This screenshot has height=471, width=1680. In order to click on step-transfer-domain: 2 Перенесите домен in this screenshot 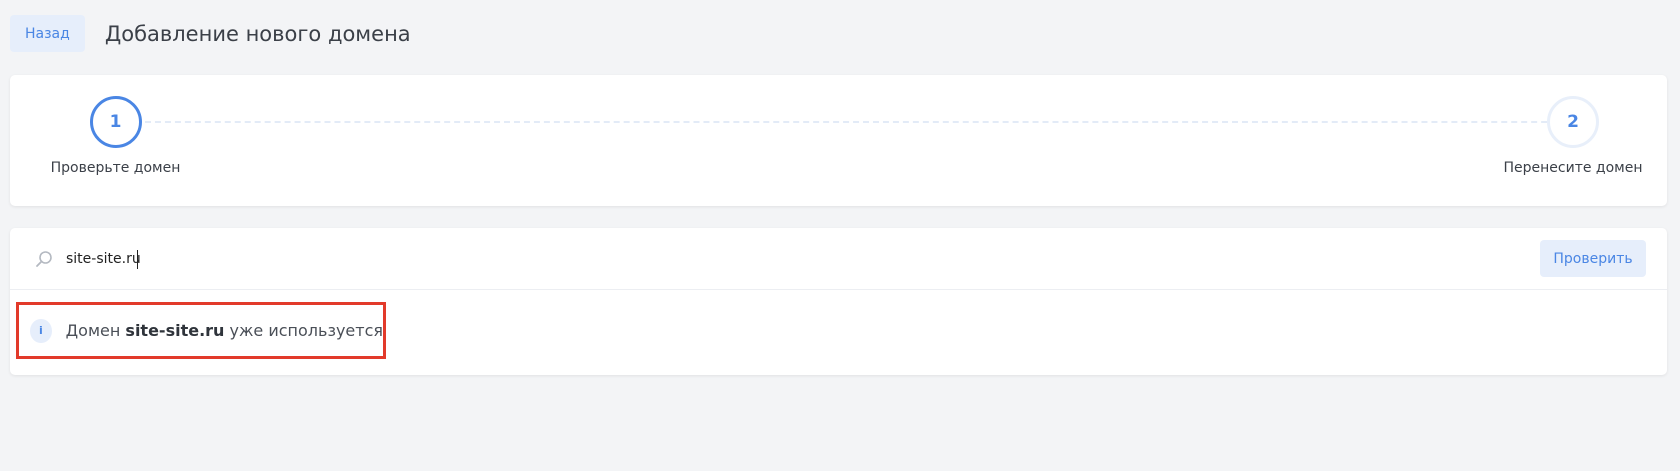, I will do `click(1573, 136)`.